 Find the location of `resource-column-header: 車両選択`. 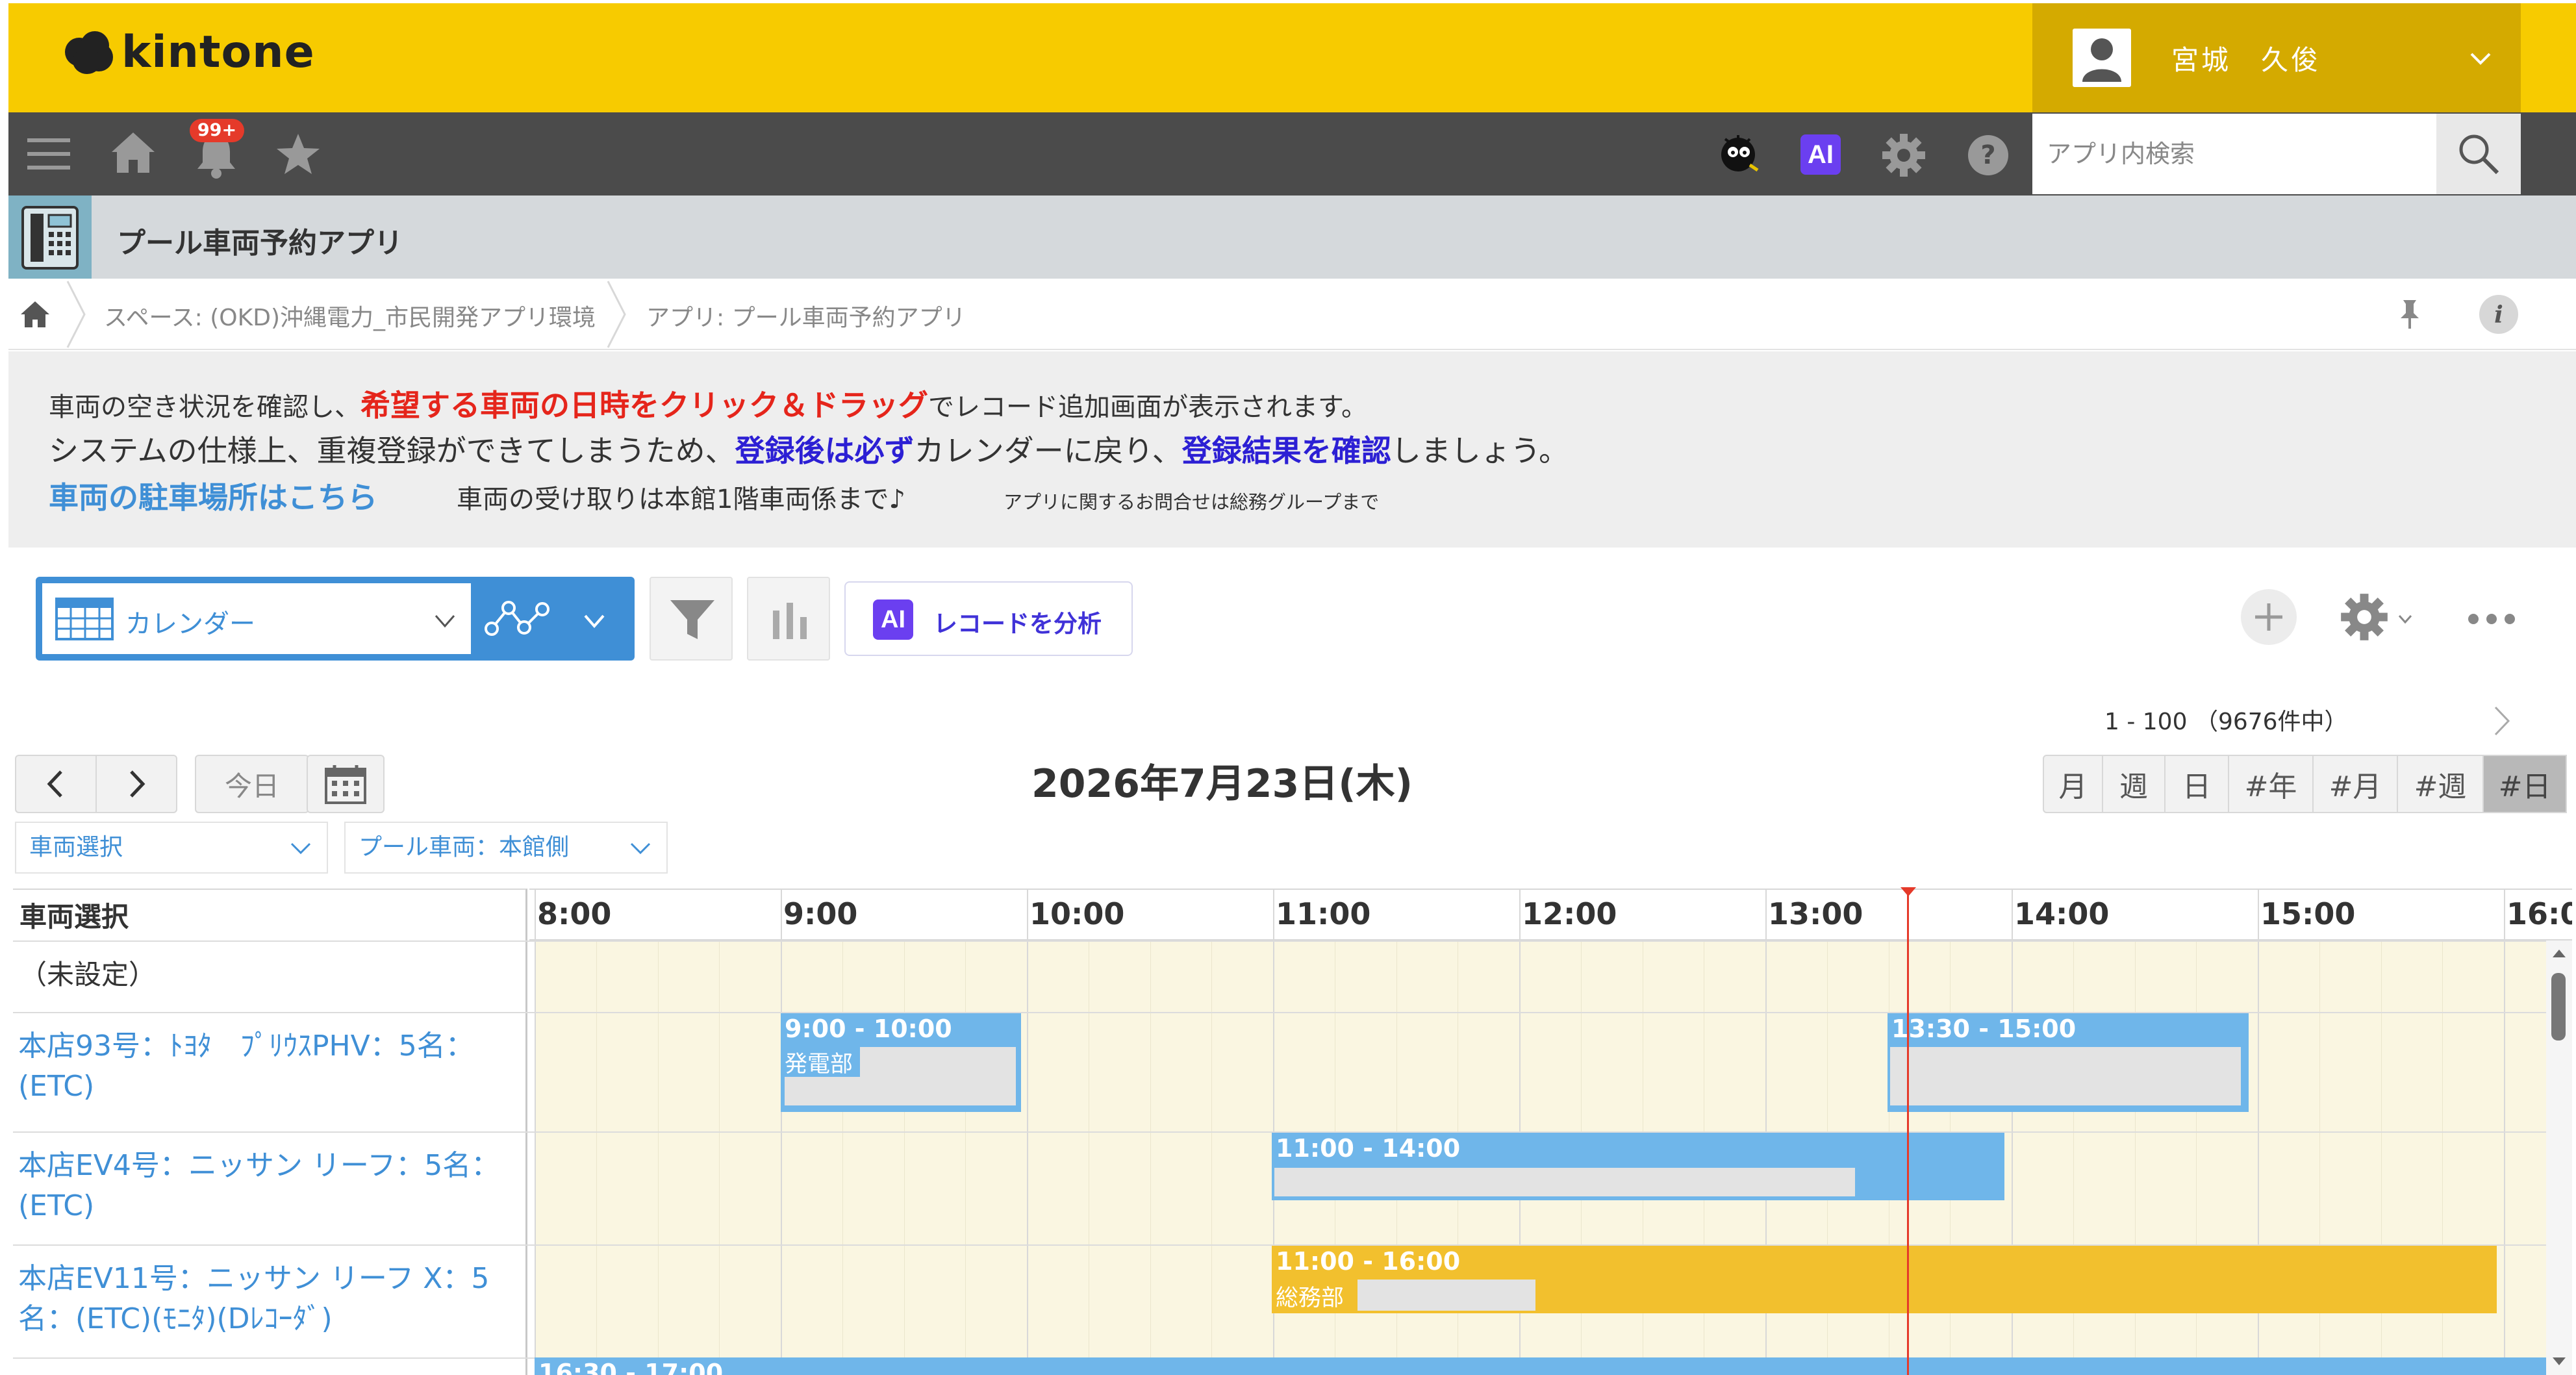

resource-column-header: 車両選択 is located at coordinates (74, 917).